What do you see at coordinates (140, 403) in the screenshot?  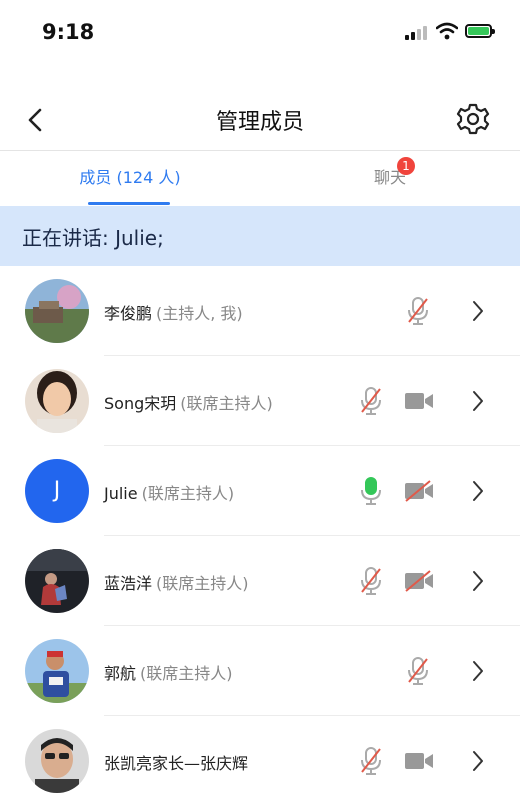 I see `member-name: Song宋玥` at bounding box center [140, 403].